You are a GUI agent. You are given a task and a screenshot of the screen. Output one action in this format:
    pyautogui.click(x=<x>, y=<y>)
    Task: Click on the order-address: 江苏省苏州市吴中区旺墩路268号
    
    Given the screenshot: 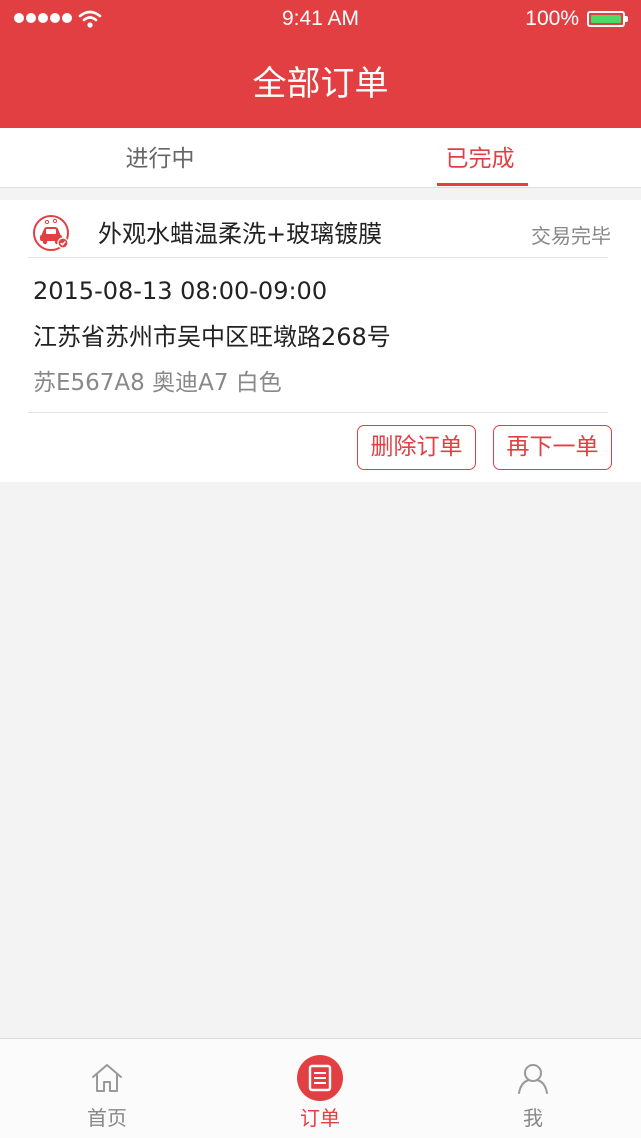 What is the action you would take?
    pyautogui.click(x=212, y=337)
    